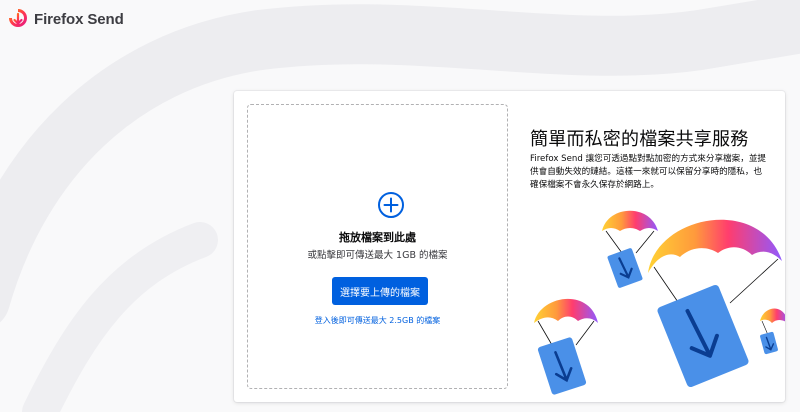 Image resolution: width=800 pixels, height=412 pixels. What do you see at coordinates (715, 303) in the screenshot?
I see `parachute-large` at bounding box center [715, 303].